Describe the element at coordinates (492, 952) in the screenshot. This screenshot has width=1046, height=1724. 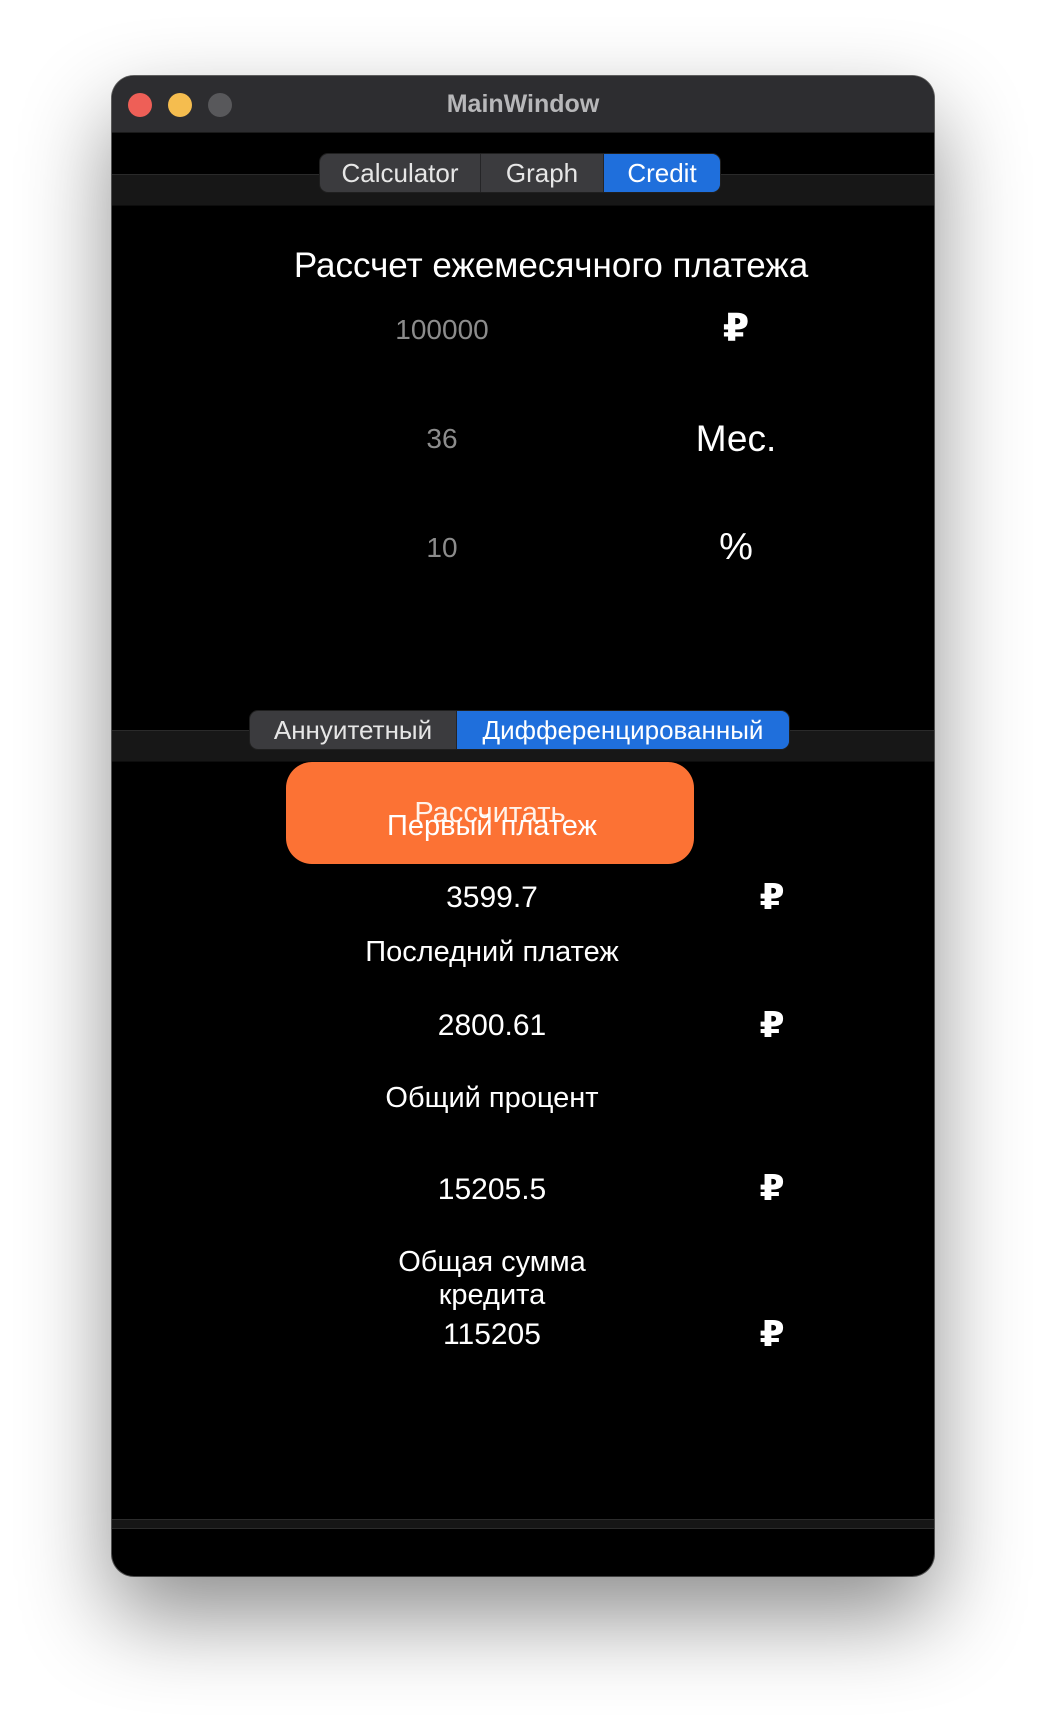
I see `last-payment-label: Последний платеж` at that location.